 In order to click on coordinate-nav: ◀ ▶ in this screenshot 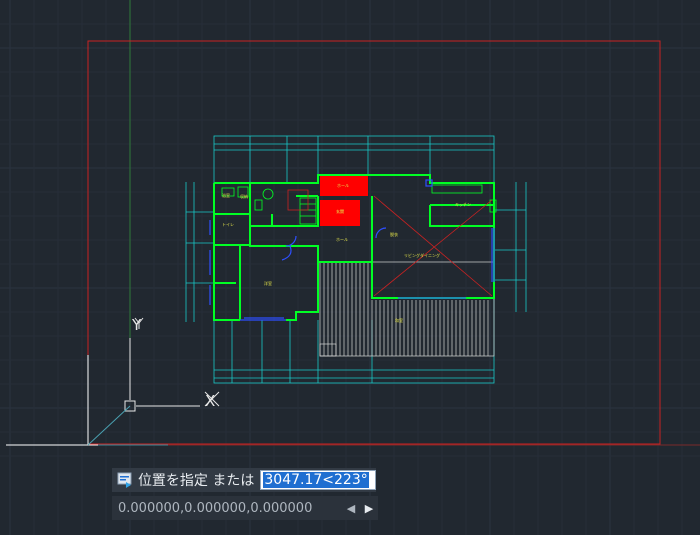, I will do `click(360, 508)`.